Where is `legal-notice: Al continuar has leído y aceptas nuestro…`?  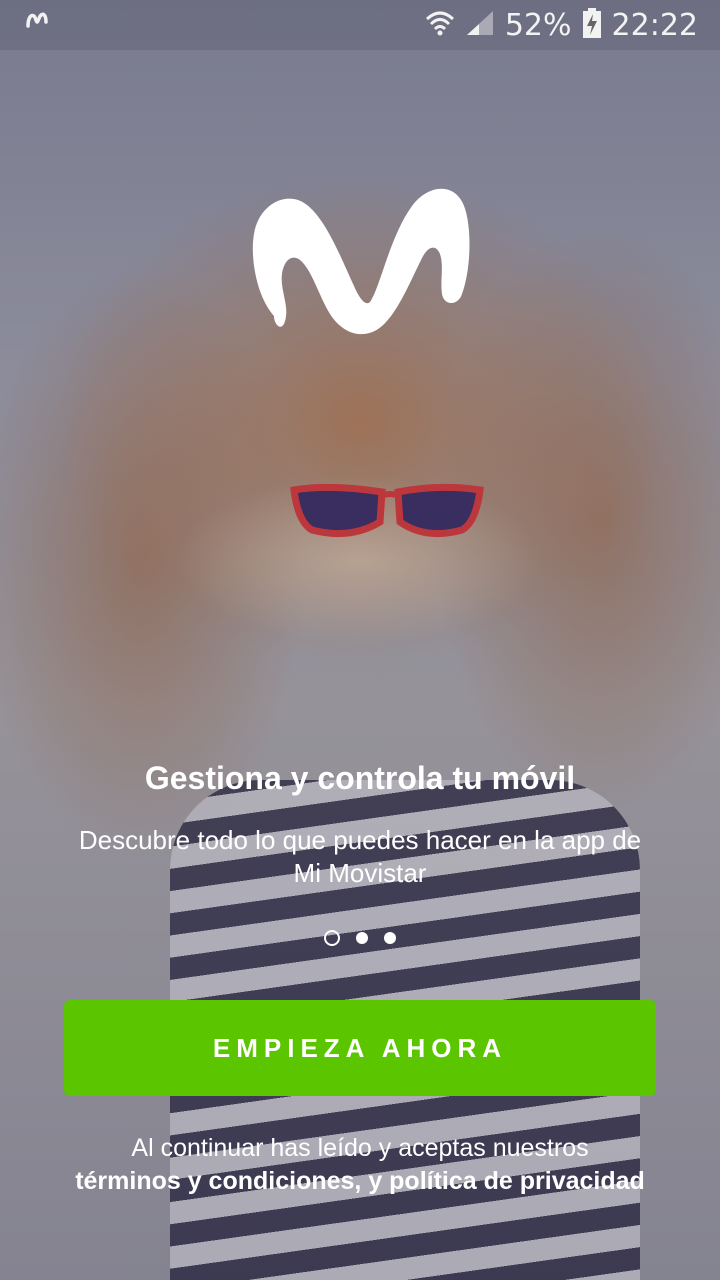 legal-notice: Al continuar has leído y aceptas nuestro… is located at coordinates (360, 1165).